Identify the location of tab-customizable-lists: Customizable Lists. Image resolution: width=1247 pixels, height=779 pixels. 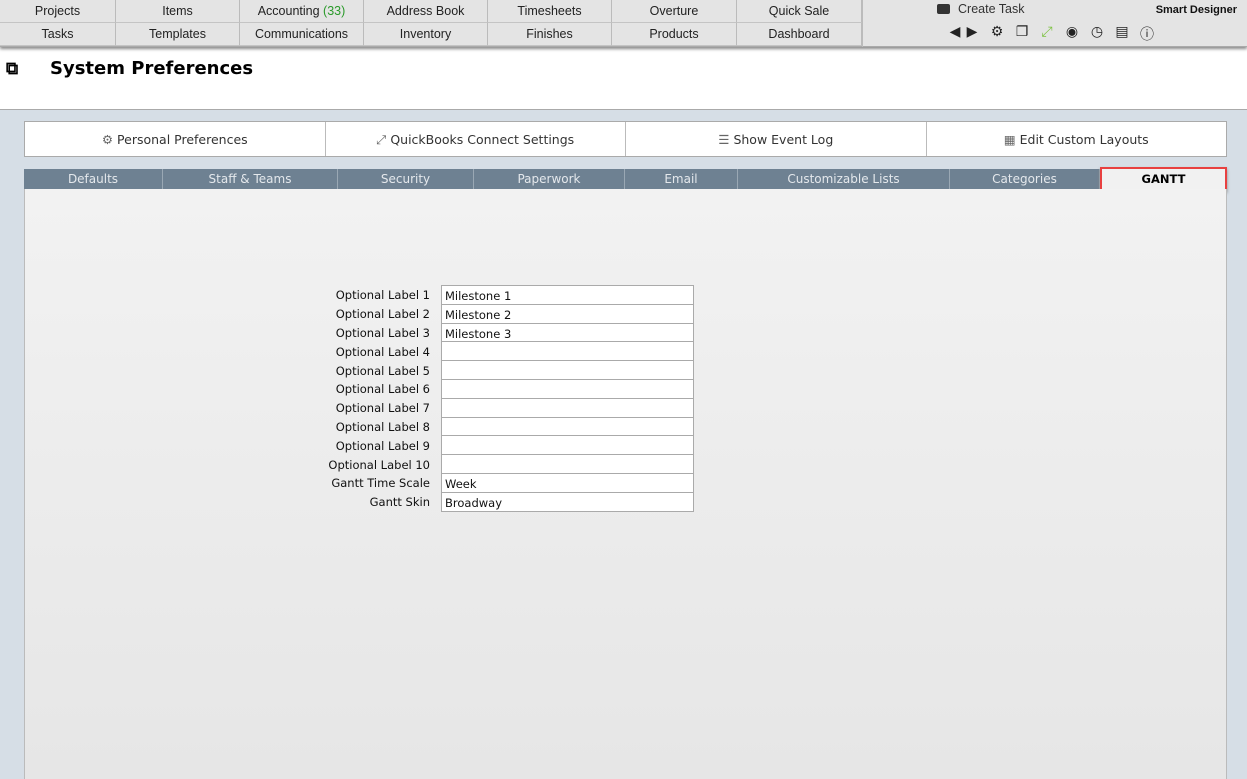
(844, 179).